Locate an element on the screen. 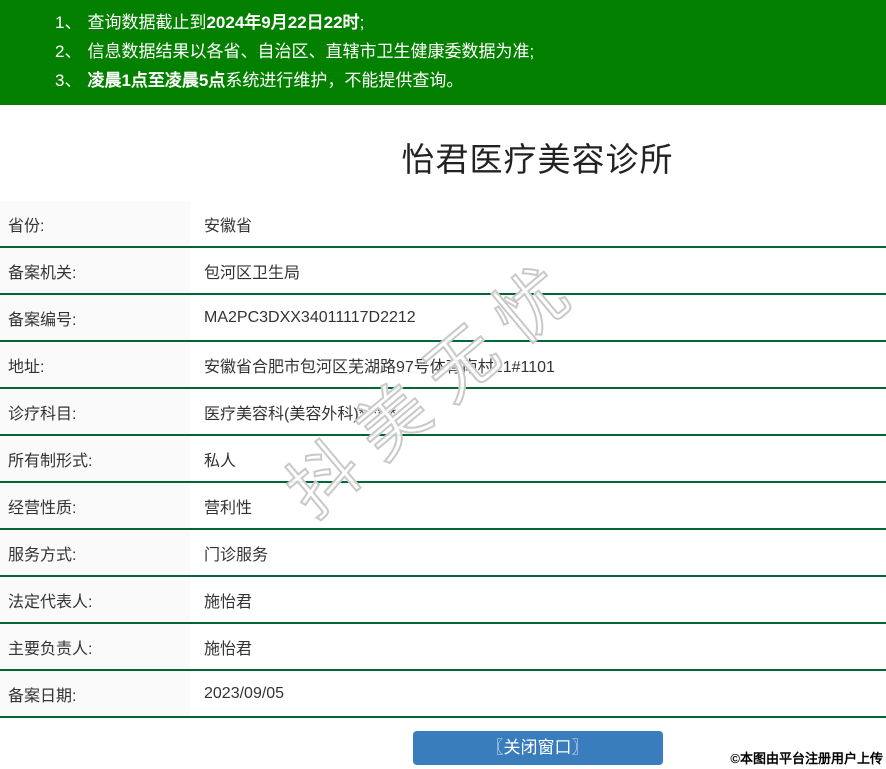 The image size is (886, 769). notice-line-3: 3、 凌晨1点至凌晨5点系统进行维护，不能提供查询。 is located at coordinates (470, 80).